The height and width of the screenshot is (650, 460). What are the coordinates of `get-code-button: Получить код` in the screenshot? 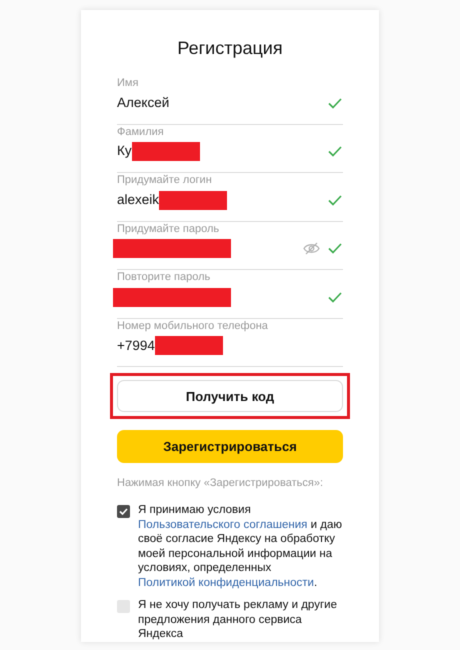 It's located at (230, 396).